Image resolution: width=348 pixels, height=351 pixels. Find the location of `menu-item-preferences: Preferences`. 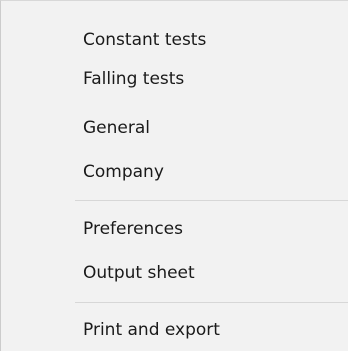

menu-item-preferences: Preferences is located at coordinates (174, 229).